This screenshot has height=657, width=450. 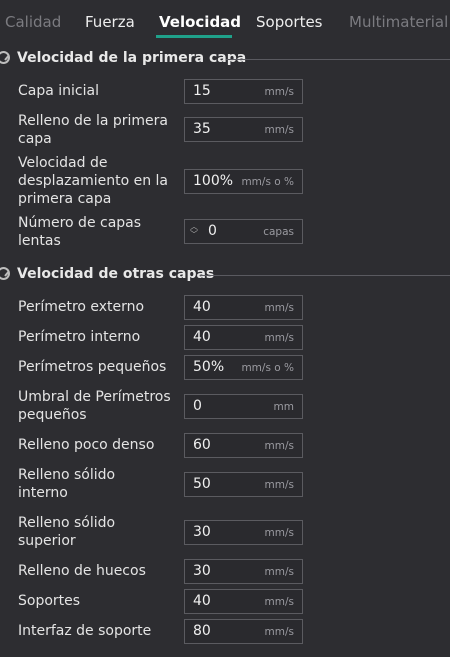 I want to click on relleno-poco-denso-input: 60 mm/s, so click(x=243, y=445).